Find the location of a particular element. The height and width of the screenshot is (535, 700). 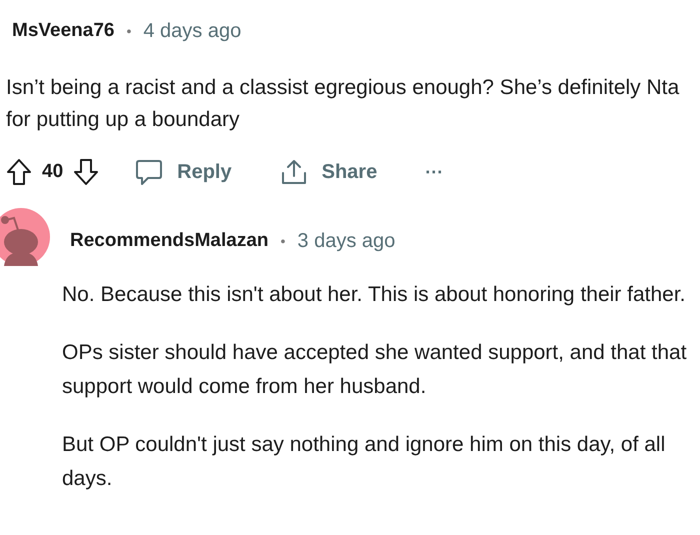

more-options-button: ··· is located at coordinates (434, 172).